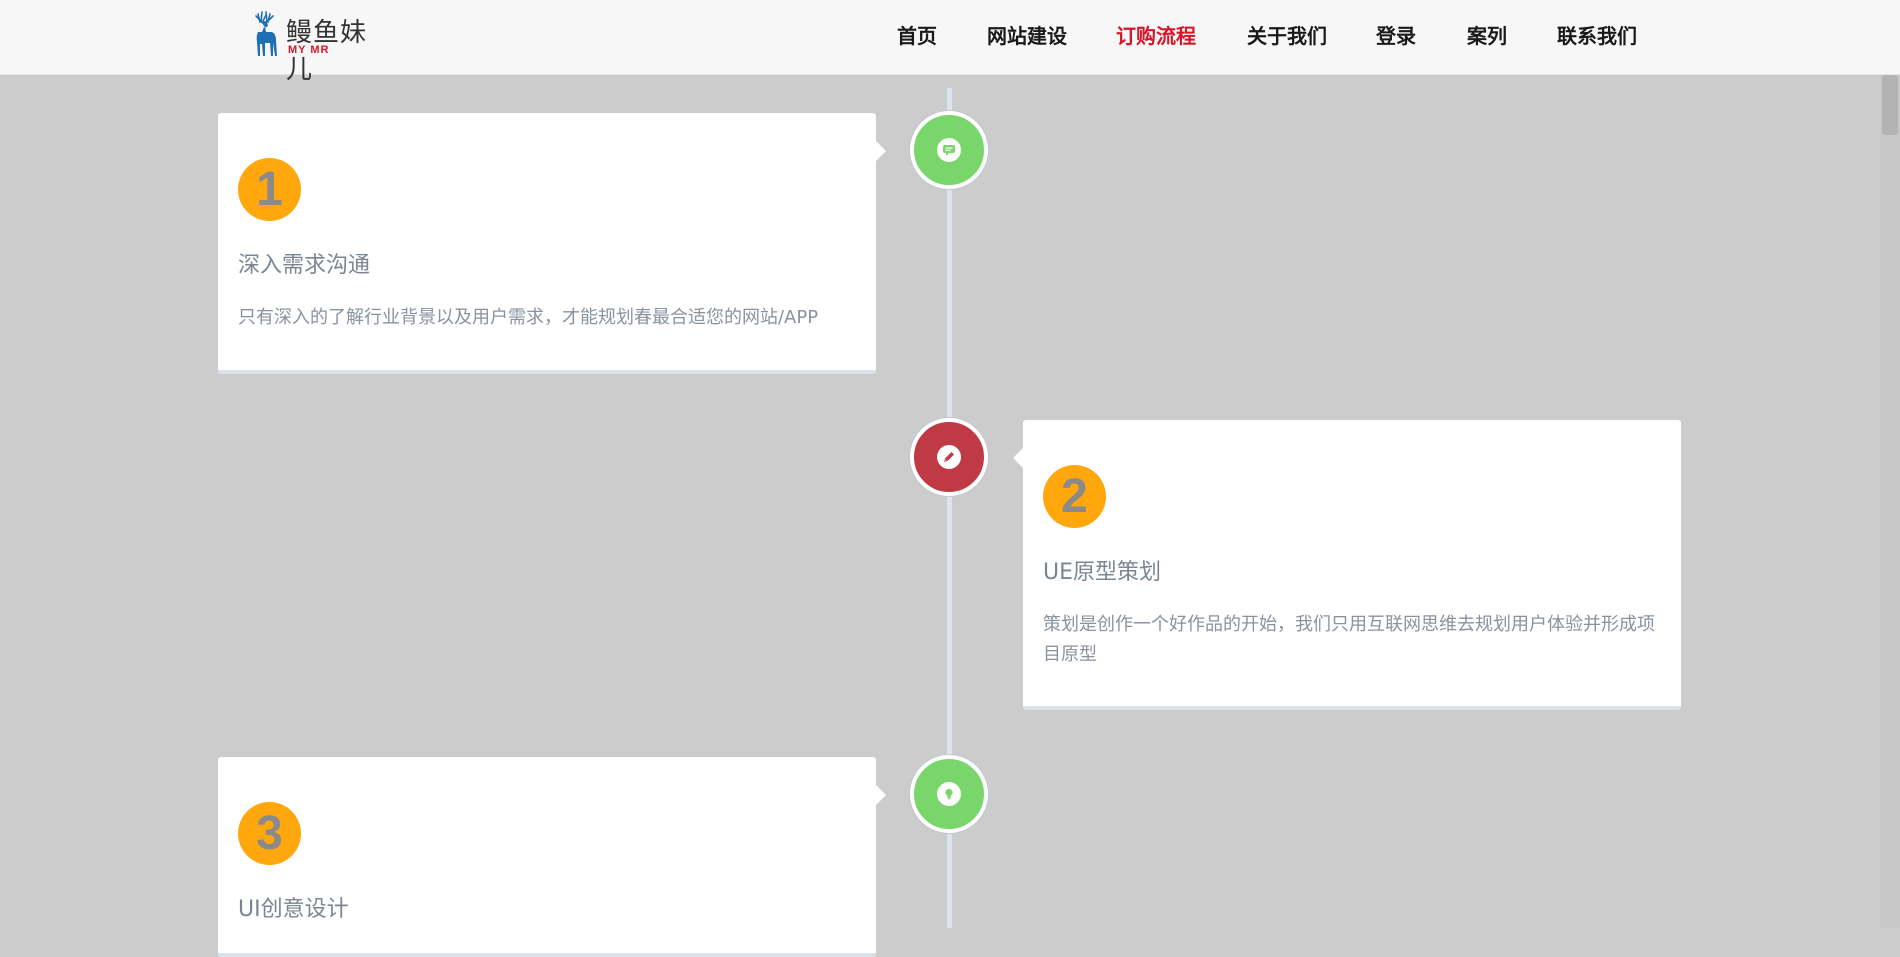 The image size is (1900, 957). I want to click on step-number-badge: 1, so click(269, 189).